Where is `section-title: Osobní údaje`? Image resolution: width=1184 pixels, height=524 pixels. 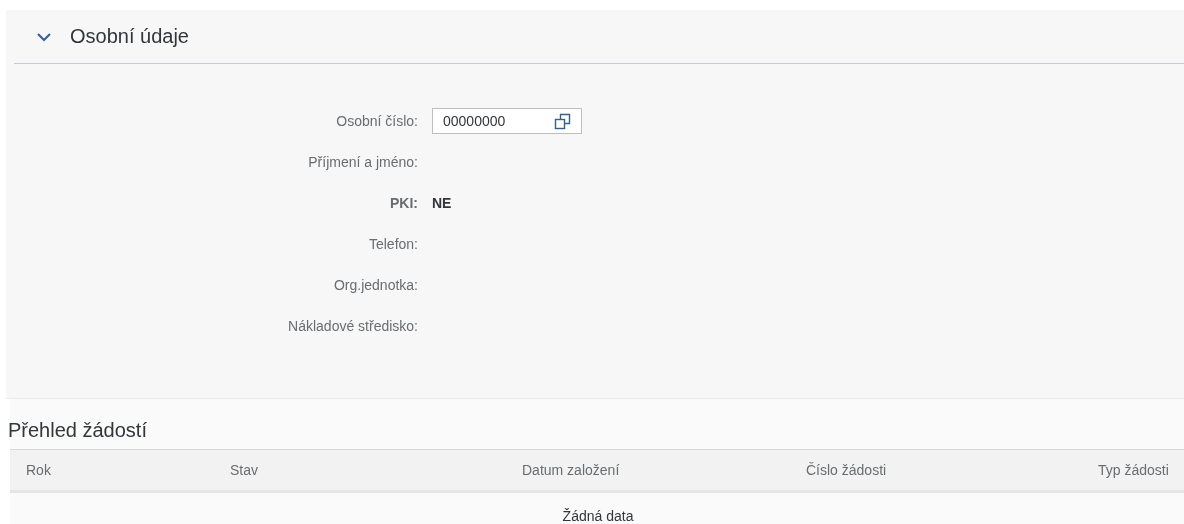
section-title: Osobní údaje is located at coordinates (129, 36).